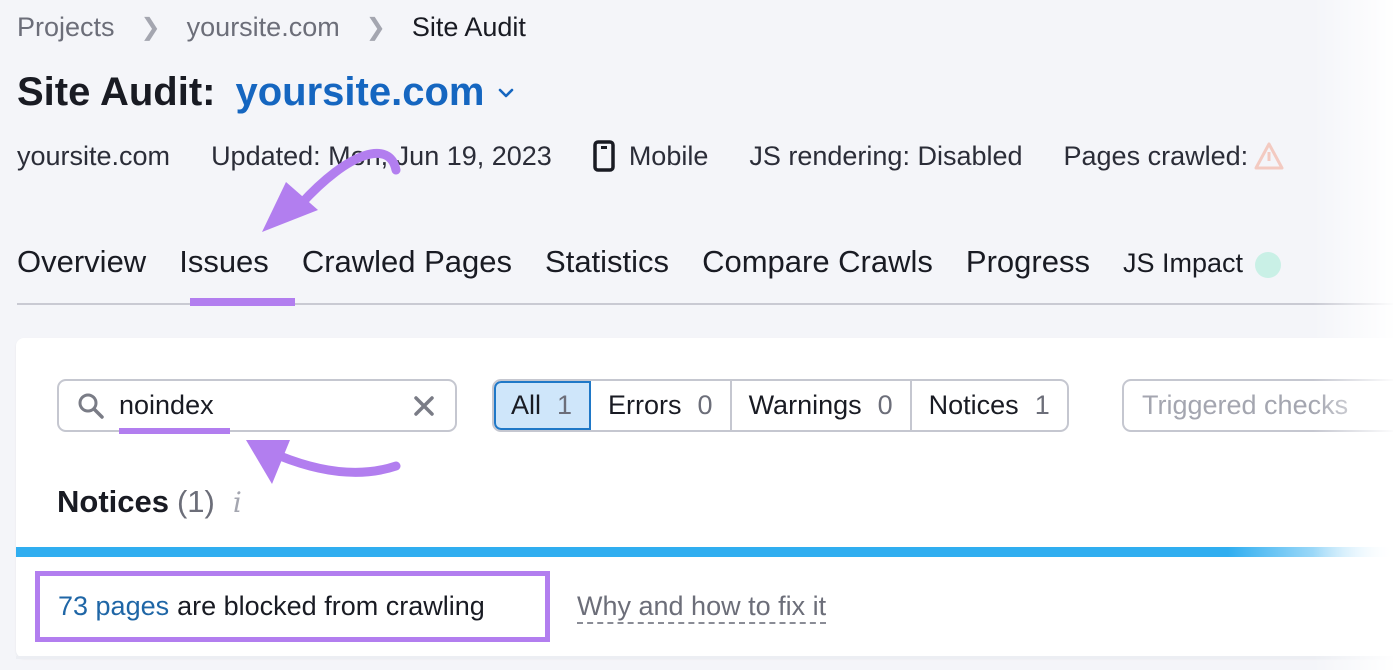 The width and height of the screenshot is (1393, 670). What do you see at coordinates (506, 93) in the screenshot?
I see `chevron-down-icon` at bounding box center [506, 93].